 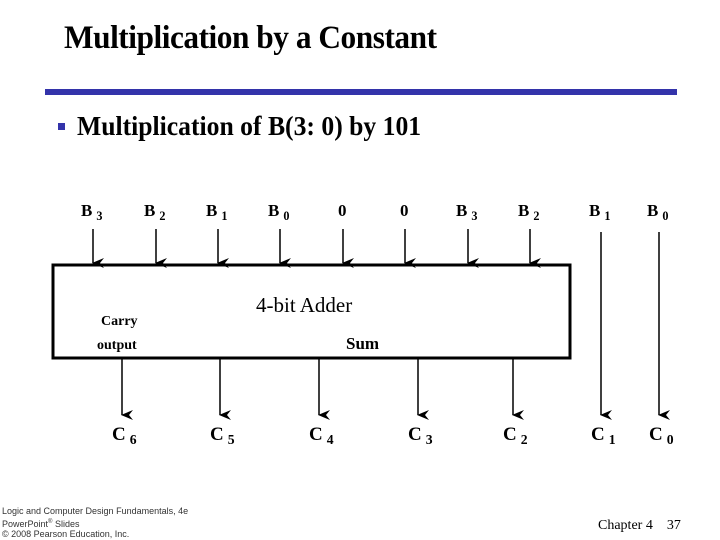 I want to click on output-label: C4, so click(x=321, y=435).